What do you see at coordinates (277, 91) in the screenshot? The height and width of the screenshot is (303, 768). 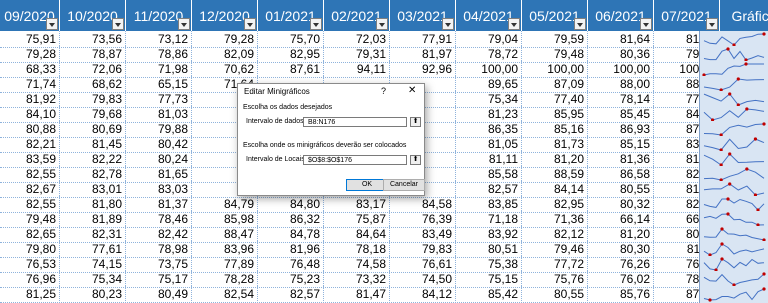 I see `dialog-title: Editar Minigráficos` at bounding box center [277, 91].